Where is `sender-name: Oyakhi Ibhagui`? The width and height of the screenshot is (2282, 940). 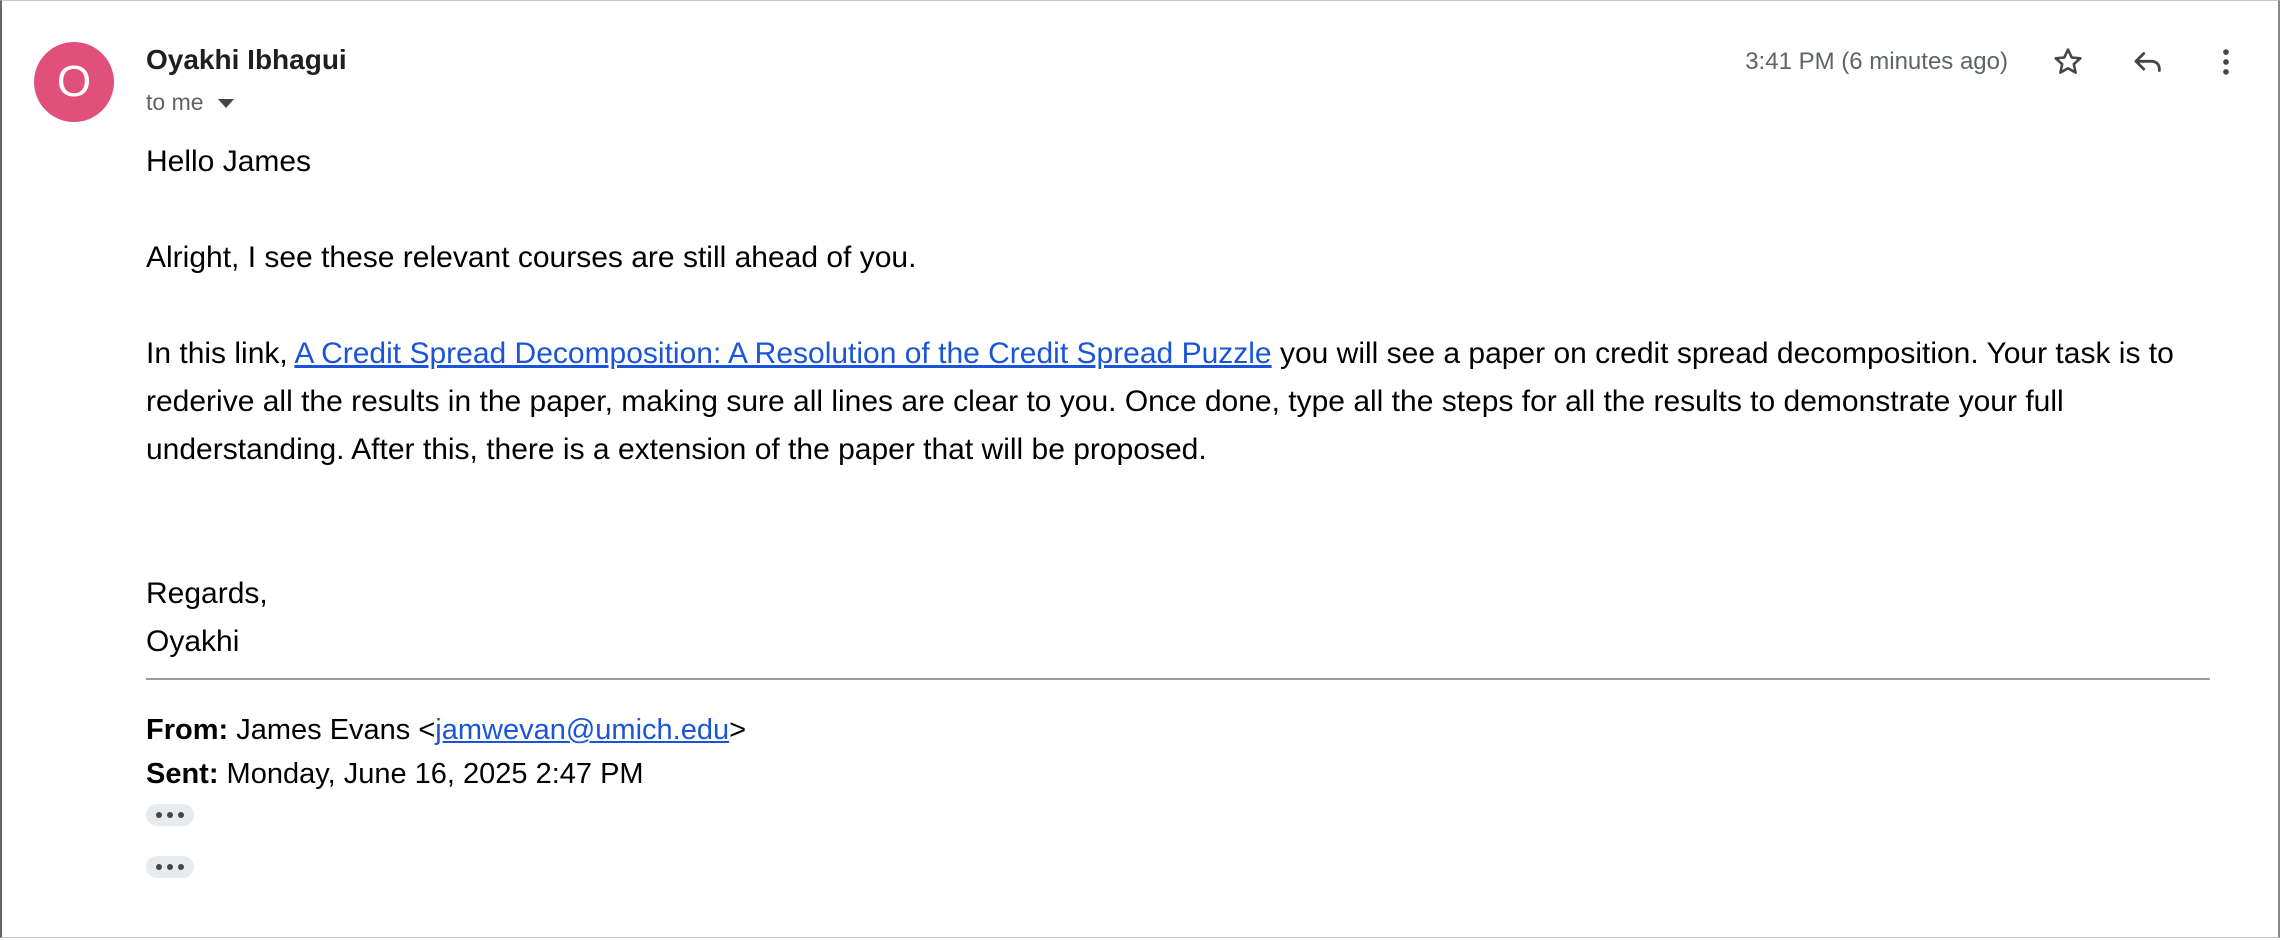
sender-name: Oyakhi Ibhagui is located at coordinates (246, 60).